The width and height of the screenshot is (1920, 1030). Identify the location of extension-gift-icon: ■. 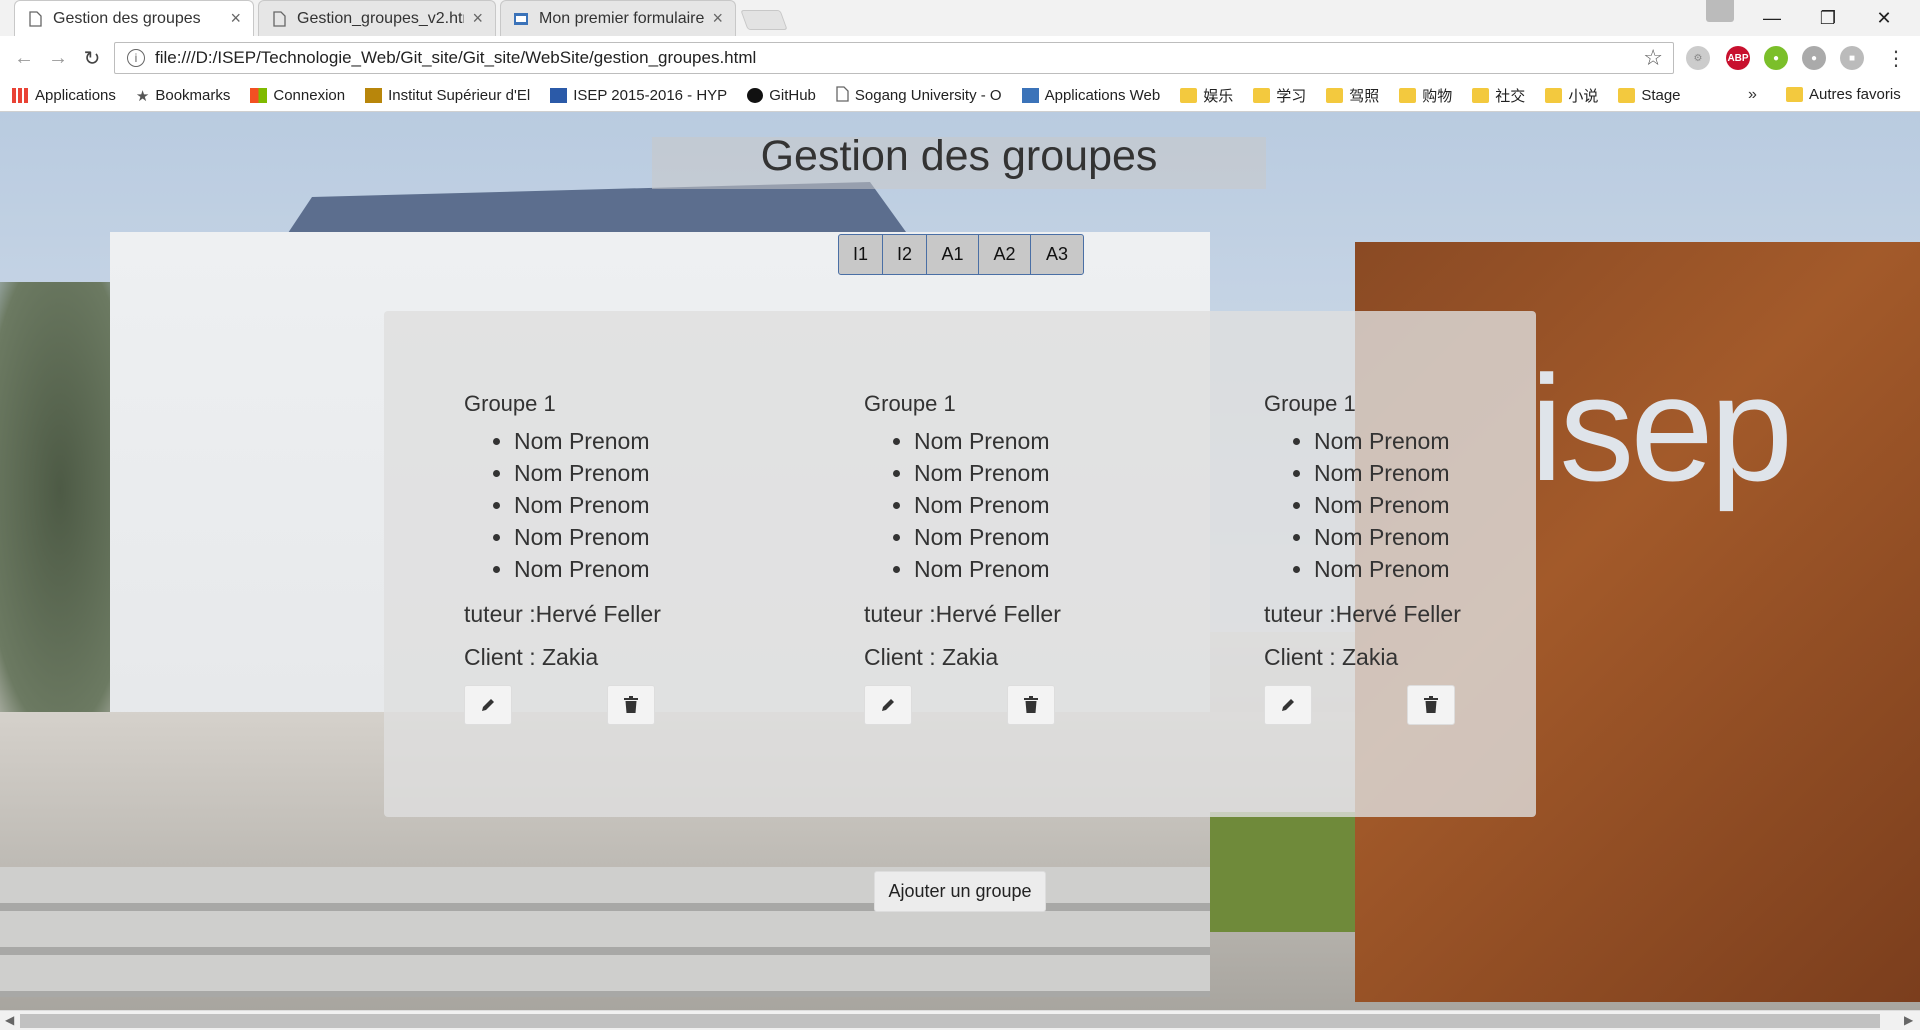
(1852, 58).